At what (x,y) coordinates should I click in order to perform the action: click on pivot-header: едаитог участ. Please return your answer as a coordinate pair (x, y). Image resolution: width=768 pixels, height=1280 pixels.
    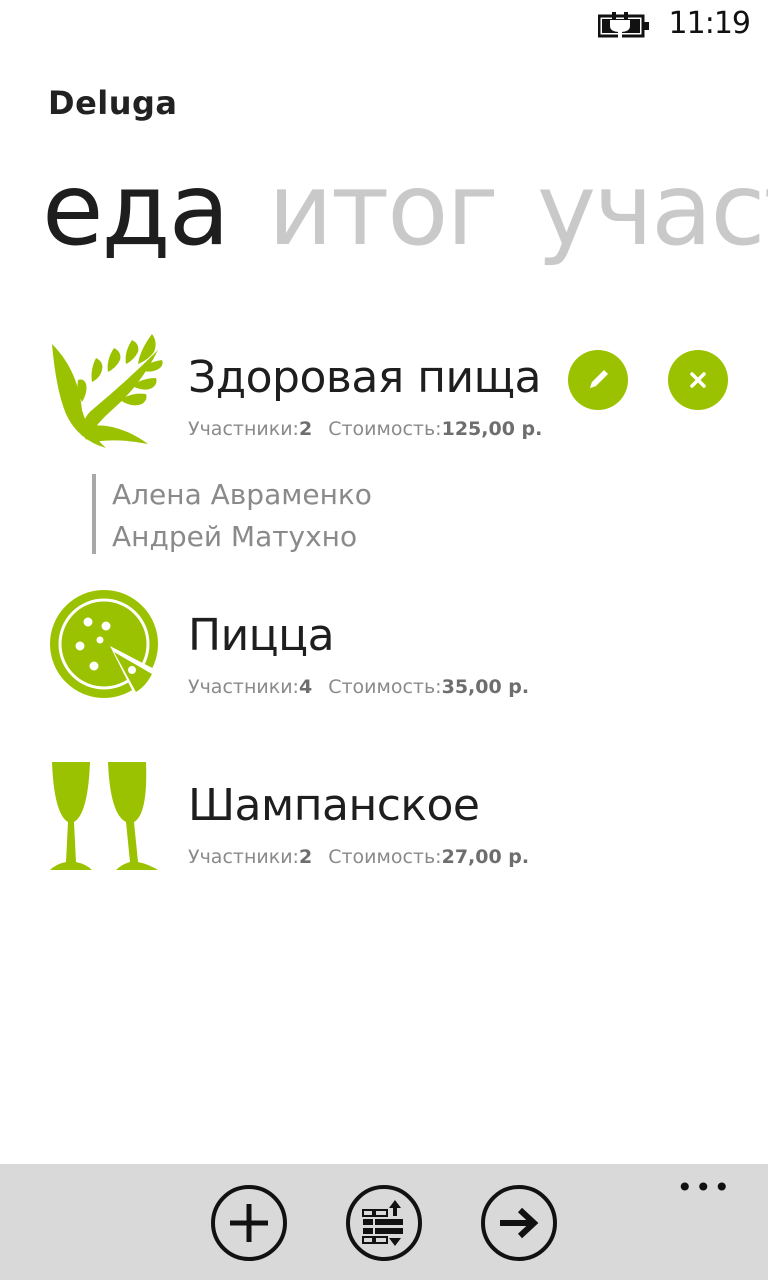
    Looking at the image, I should click on (405, 210).